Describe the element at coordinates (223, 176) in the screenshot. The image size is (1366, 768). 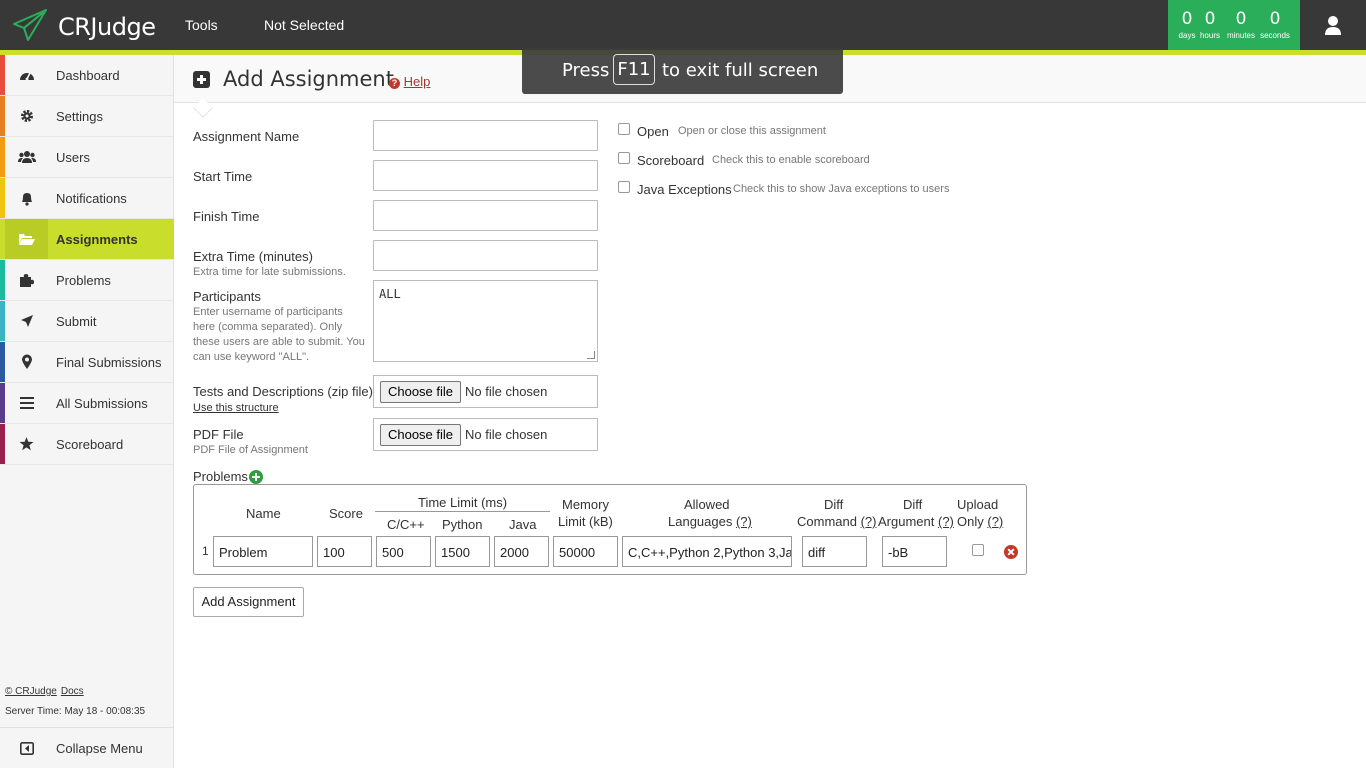
I see `start-time-label: Start Time` at that location.